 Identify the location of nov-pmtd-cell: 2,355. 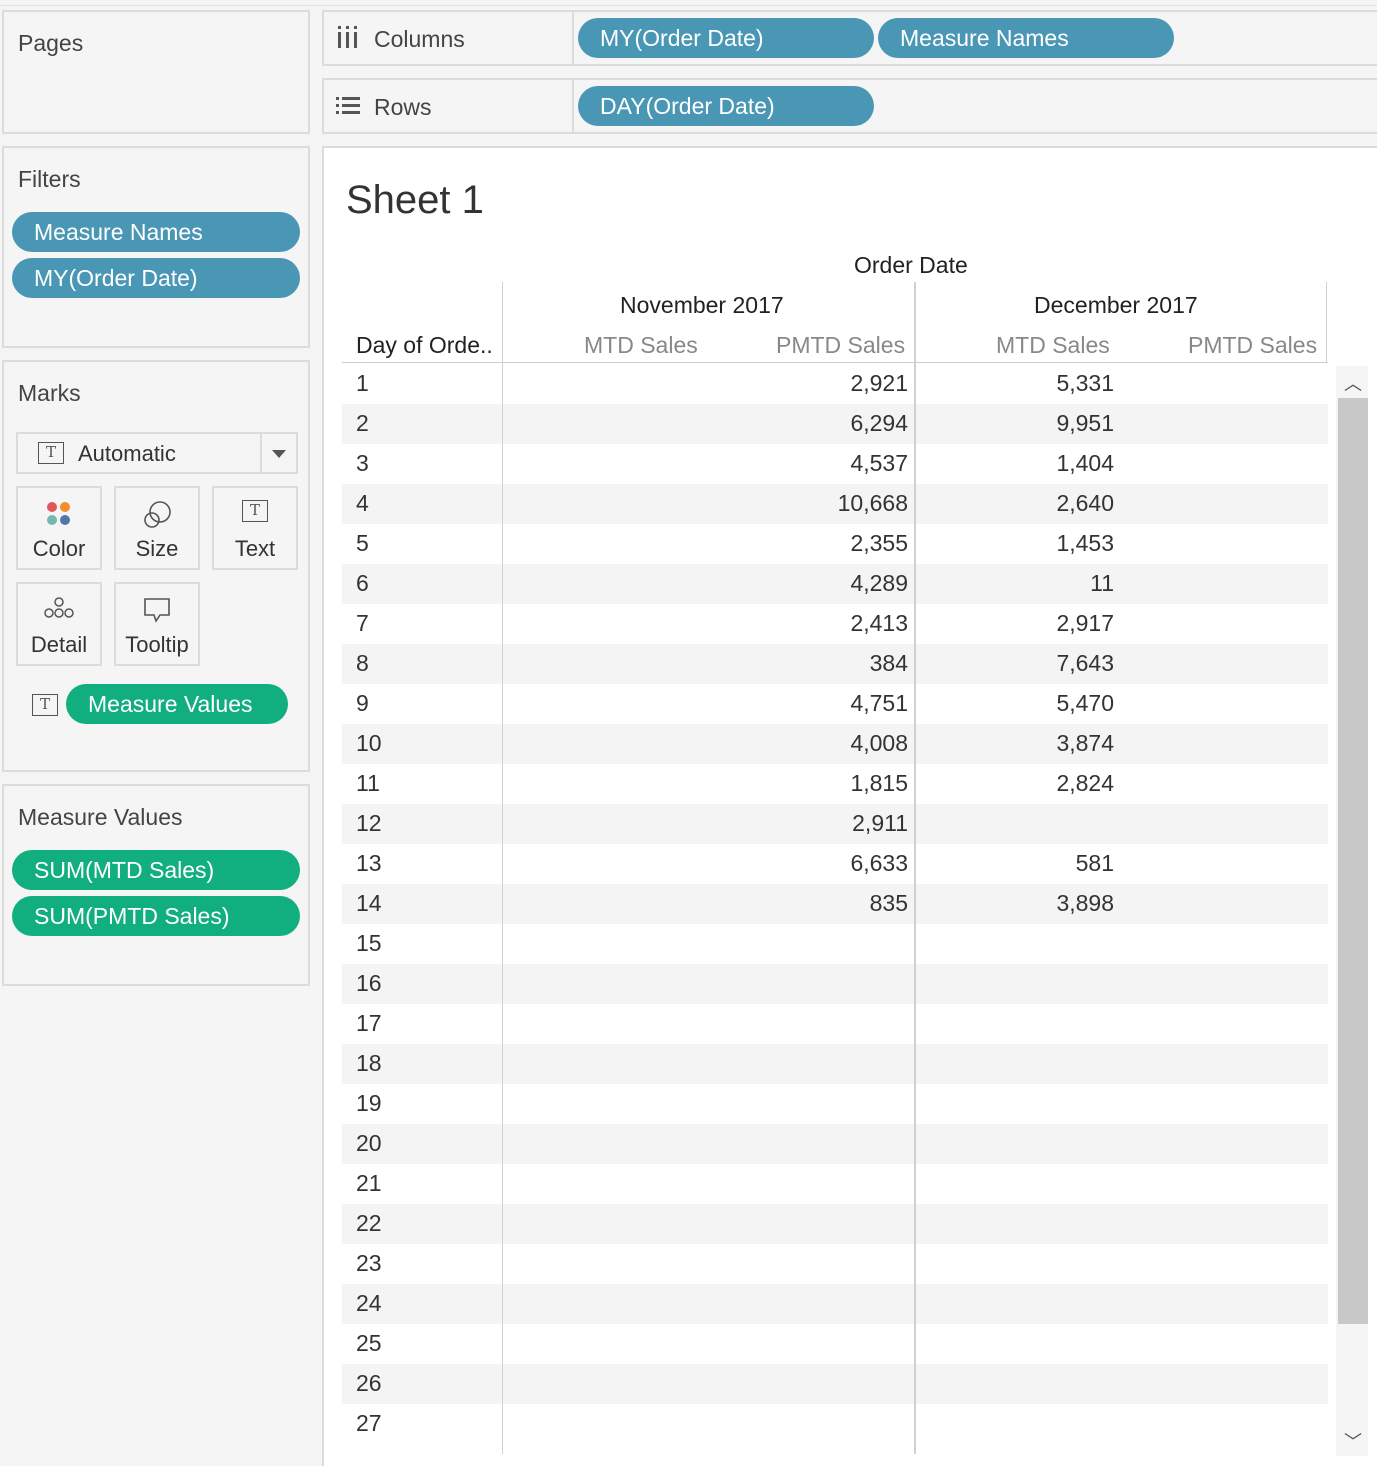
(879, 543).